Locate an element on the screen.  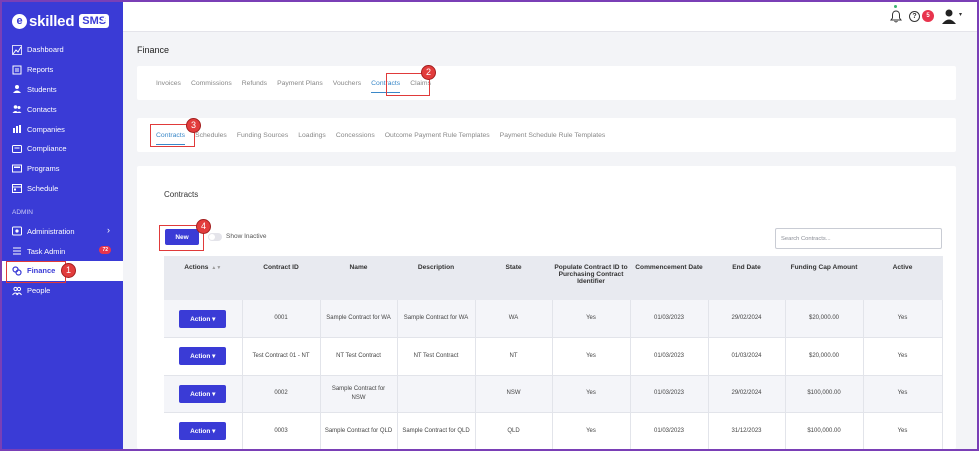
help-icon: ? is located at coordinates (914, 16).